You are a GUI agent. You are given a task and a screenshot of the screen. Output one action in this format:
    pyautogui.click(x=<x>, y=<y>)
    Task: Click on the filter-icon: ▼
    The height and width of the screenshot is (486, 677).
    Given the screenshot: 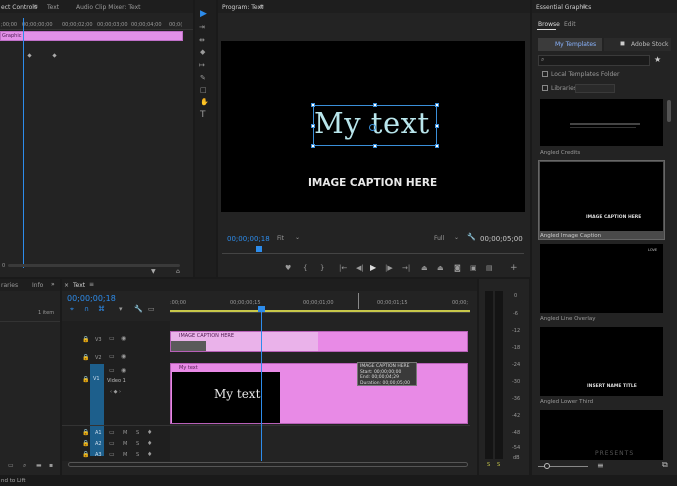 What is the action you would take?
    pyautogui.click(x=153, y=271)
    